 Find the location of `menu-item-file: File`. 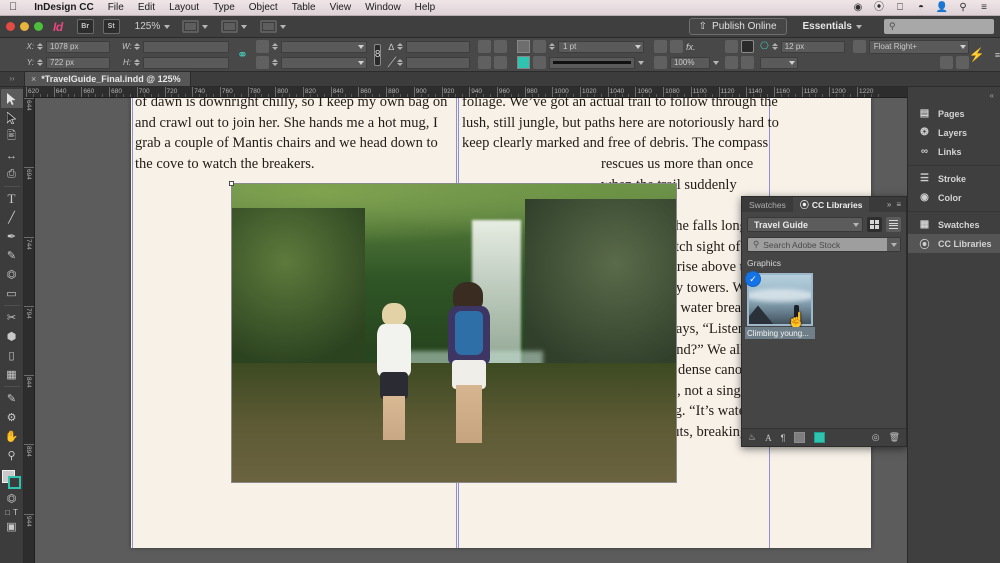

menu-item-file: File is located at coordinates (116, 8).